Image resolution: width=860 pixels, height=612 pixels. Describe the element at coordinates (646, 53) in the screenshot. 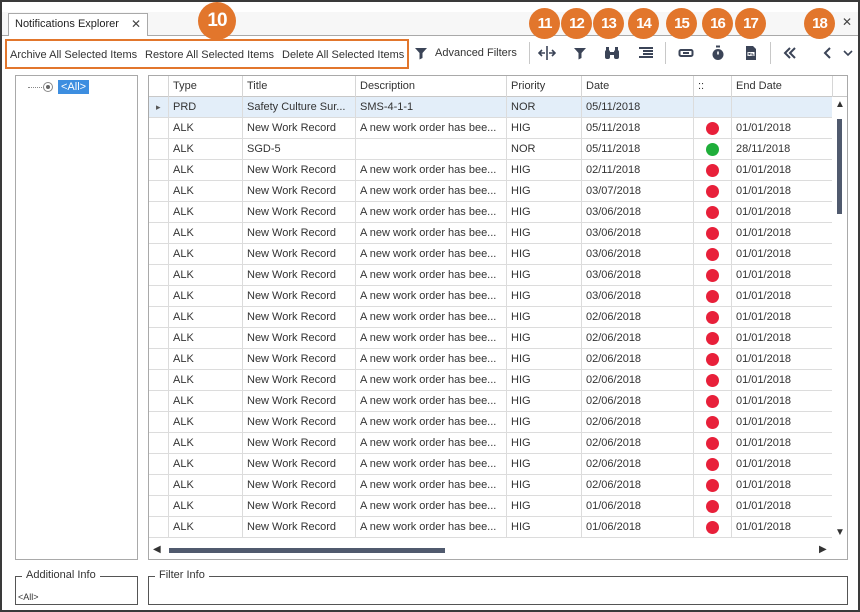

I see `row-list-button` at that location.